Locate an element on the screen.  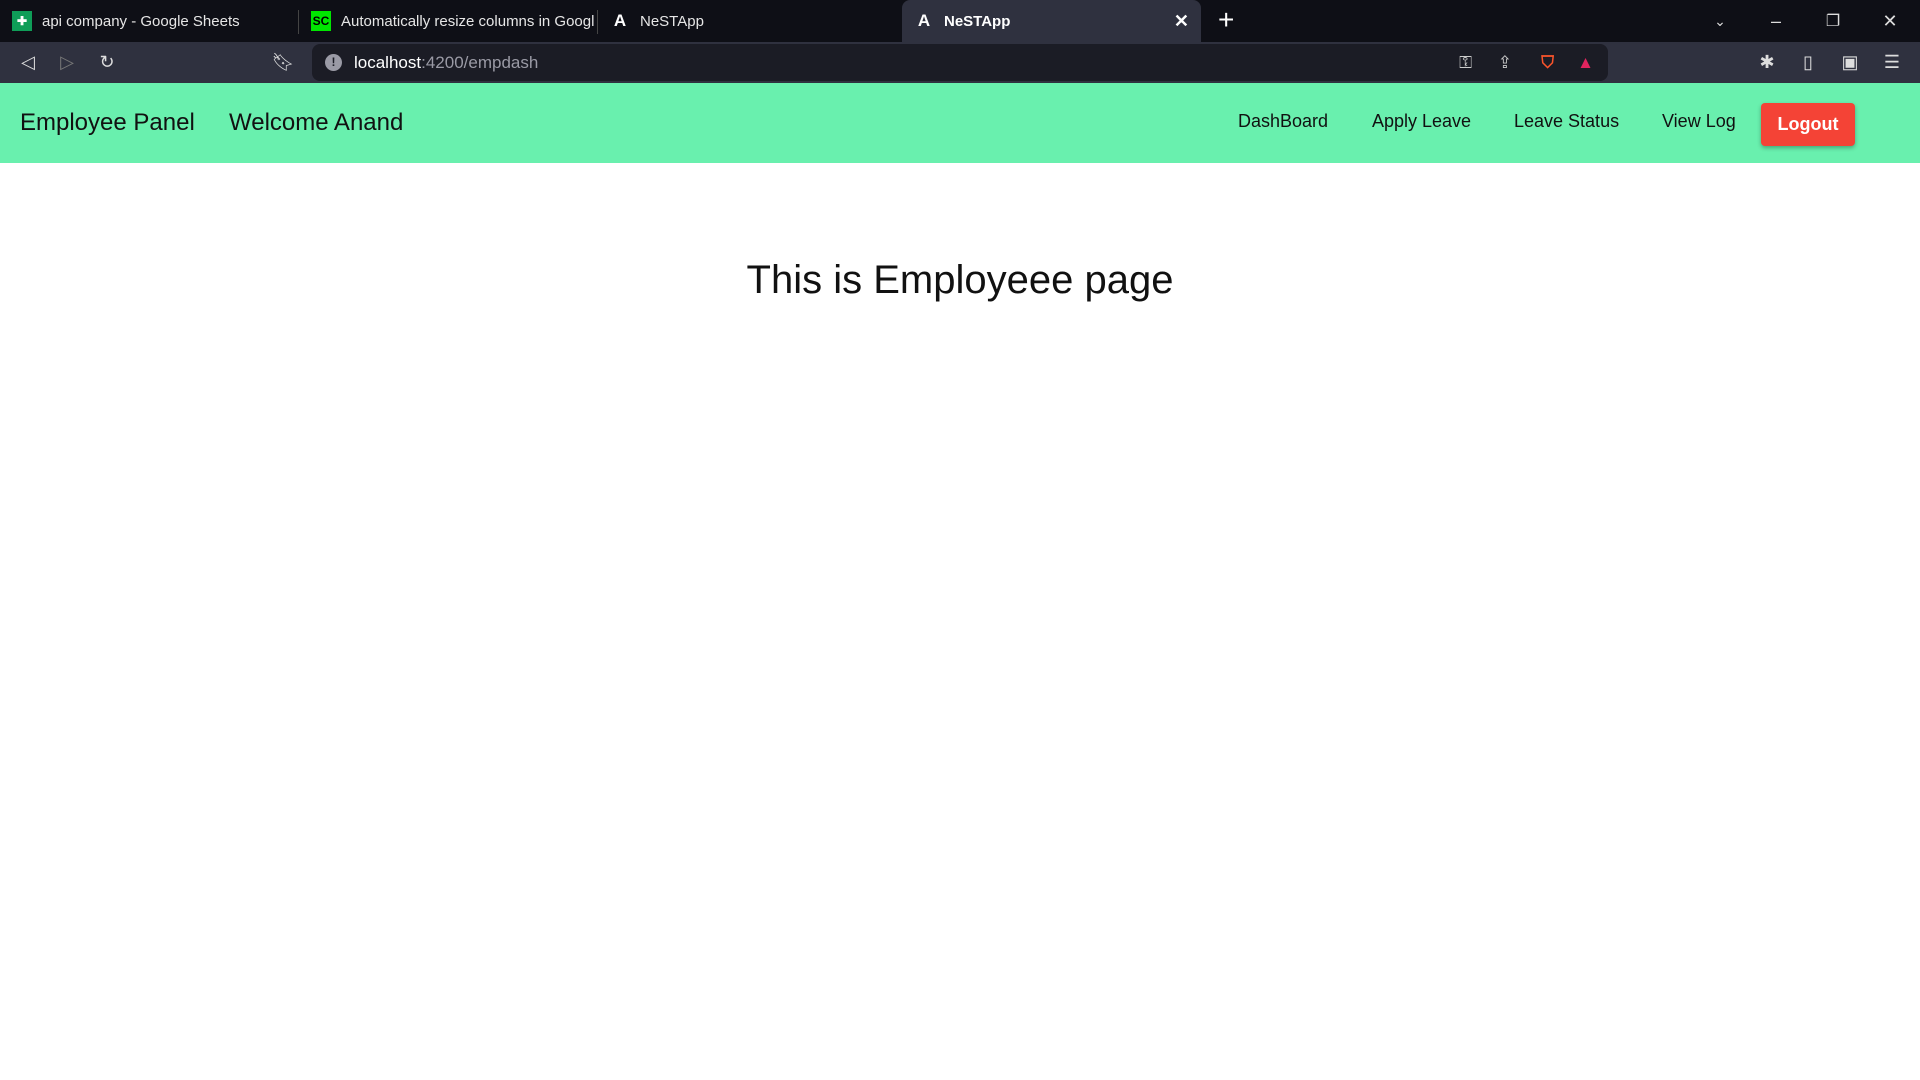
minimize-button: – is located at coordinates (1776, 21).